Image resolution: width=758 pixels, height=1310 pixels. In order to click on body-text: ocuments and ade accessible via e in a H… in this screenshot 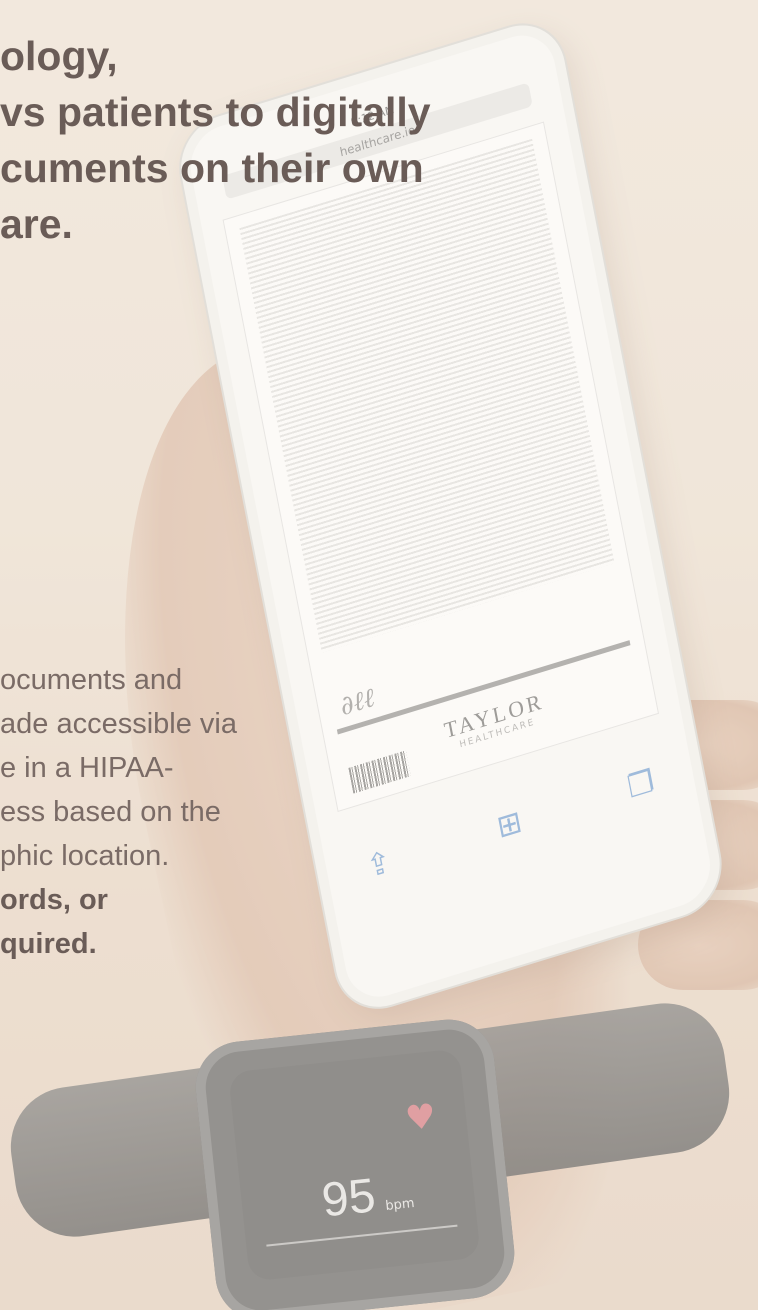, I will do `click(118, 812)`.